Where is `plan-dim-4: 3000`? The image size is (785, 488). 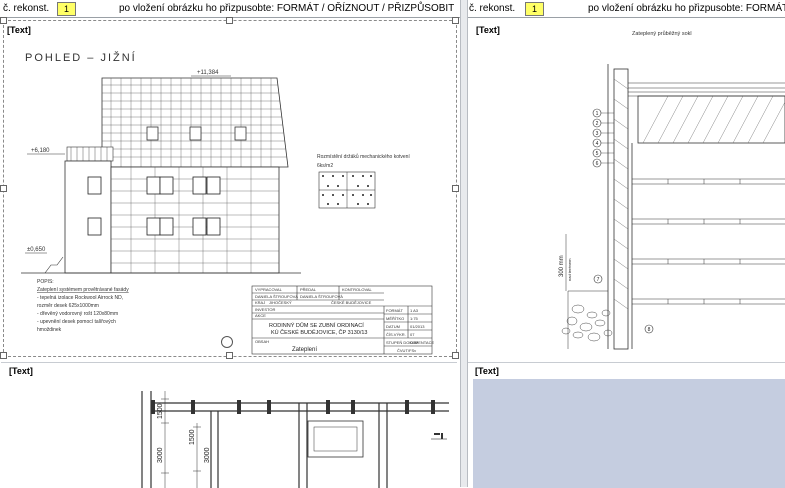 plan-dim-4: 3000 is located at coordinates (207, 455).